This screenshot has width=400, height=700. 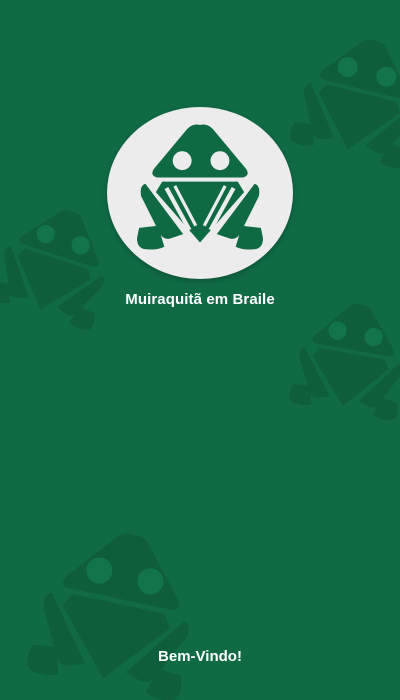 I want to click on app-title: Muiraquitã em Braile, so click(x=200, y=299).